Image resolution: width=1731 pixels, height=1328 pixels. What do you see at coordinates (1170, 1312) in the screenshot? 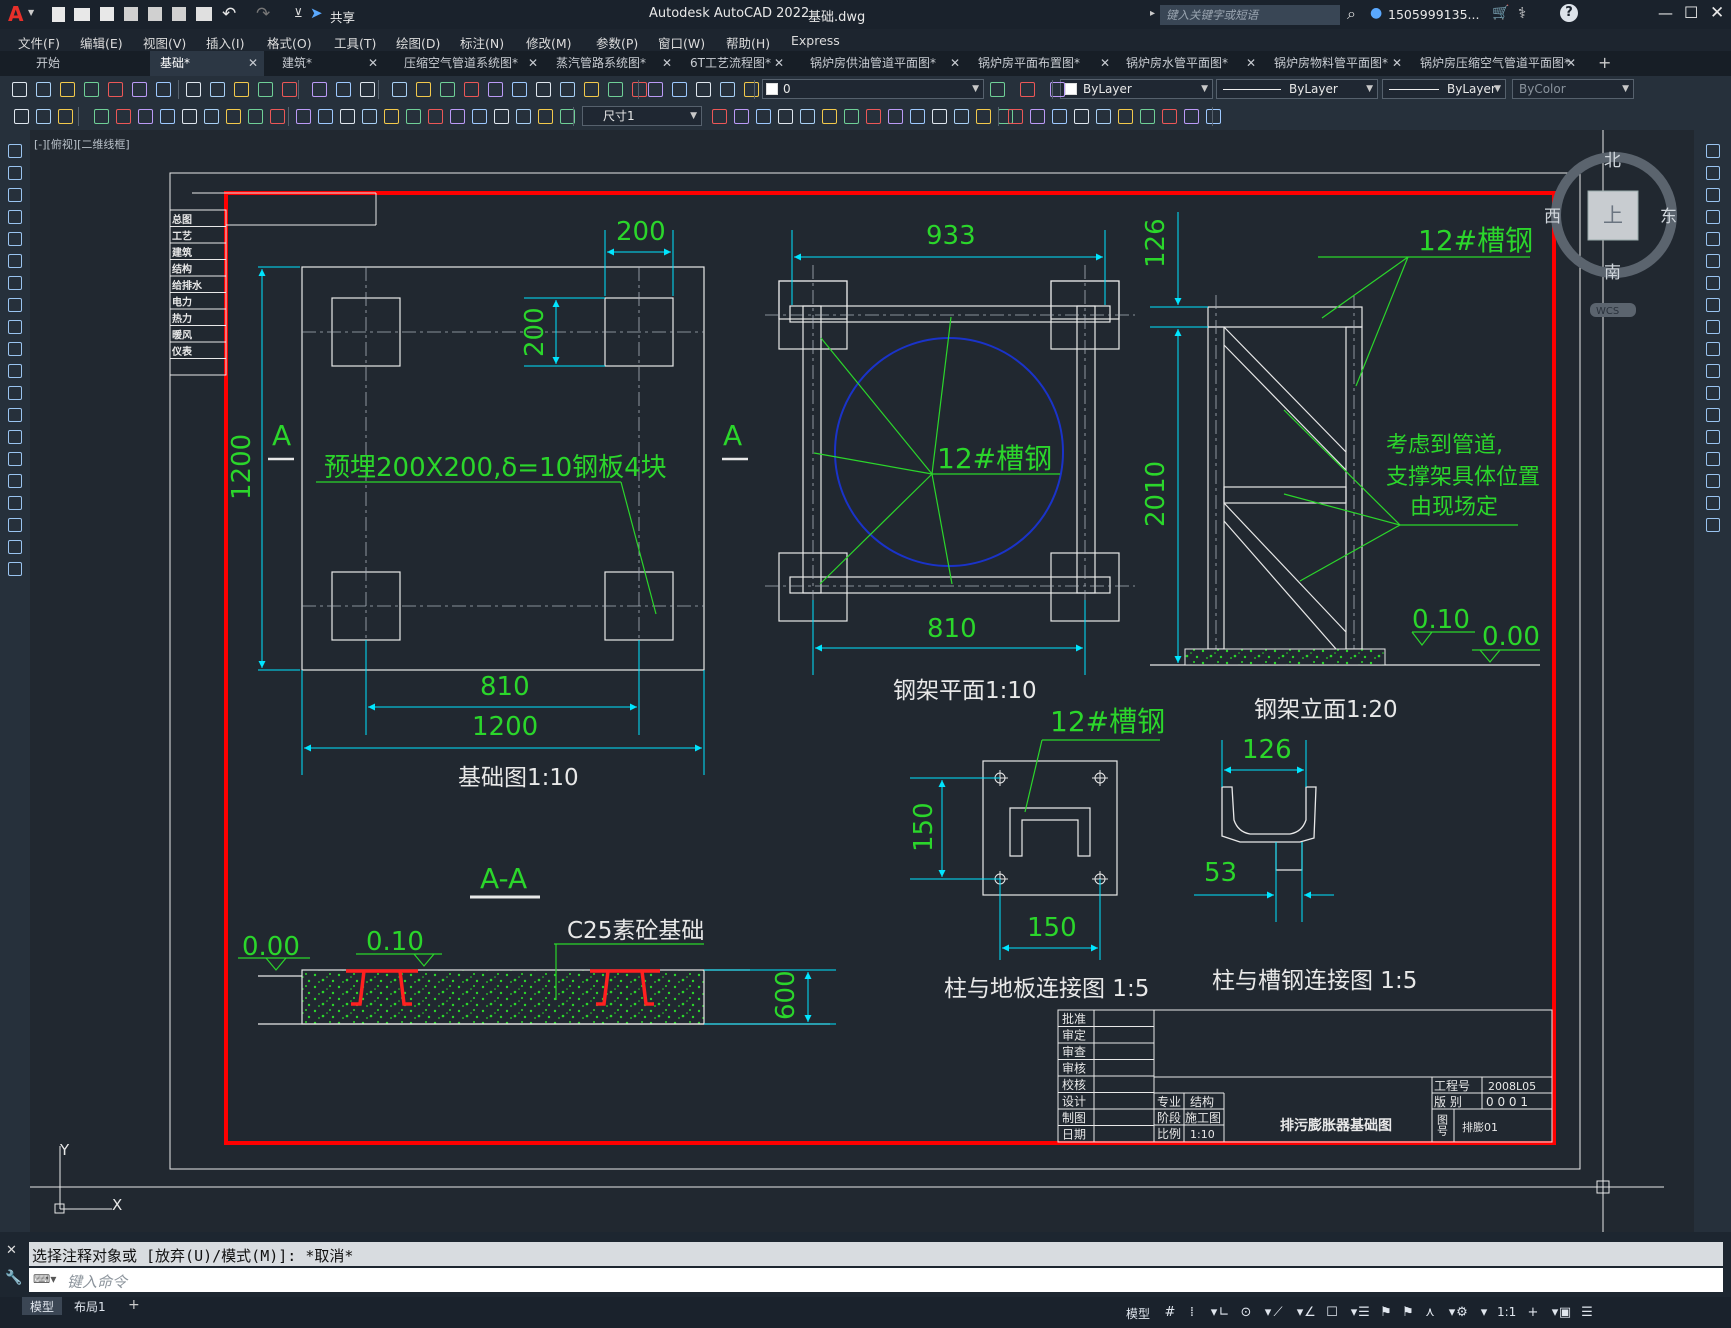
I see `status-toggle-icon: #` at bounding box center [1170, 1312].